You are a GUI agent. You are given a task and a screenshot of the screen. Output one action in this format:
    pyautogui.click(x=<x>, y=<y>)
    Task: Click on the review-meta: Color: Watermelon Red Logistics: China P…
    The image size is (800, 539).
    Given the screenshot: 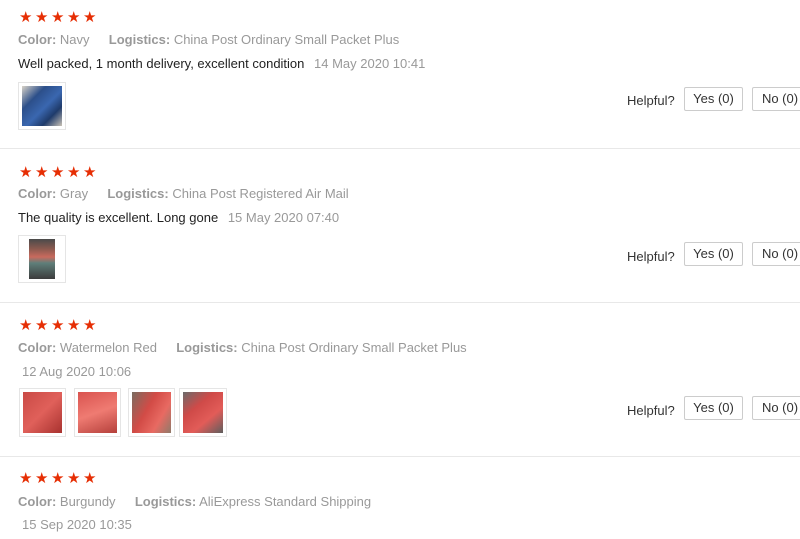 What is the action you would take?
    pyautogui.click(x=242, y=347)
    